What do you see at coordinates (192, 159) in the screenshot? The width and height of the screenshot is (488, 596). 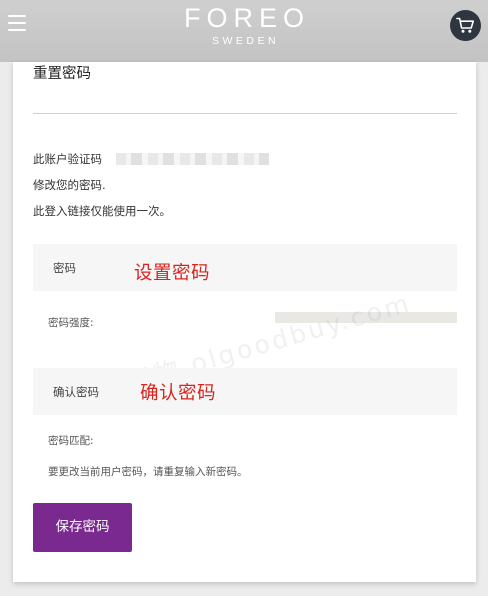 I see `redacted-verification-code` at bounding box center [192, 159].